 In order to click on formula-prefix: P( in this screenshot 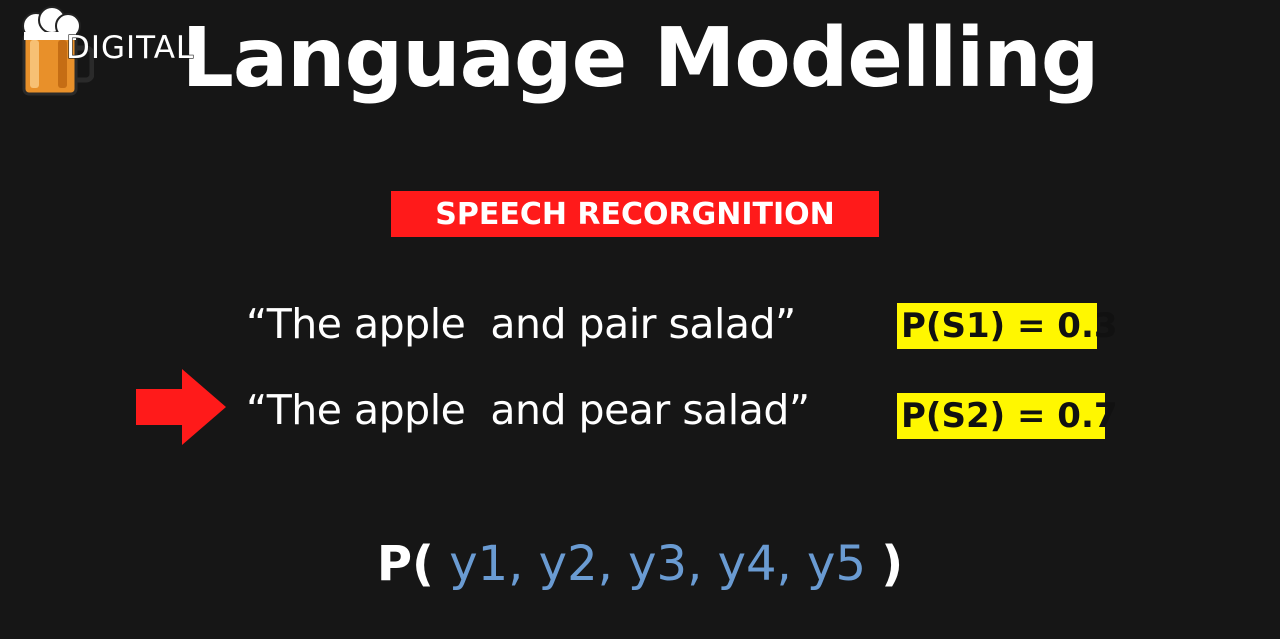, I will do `click(405, 564)`.